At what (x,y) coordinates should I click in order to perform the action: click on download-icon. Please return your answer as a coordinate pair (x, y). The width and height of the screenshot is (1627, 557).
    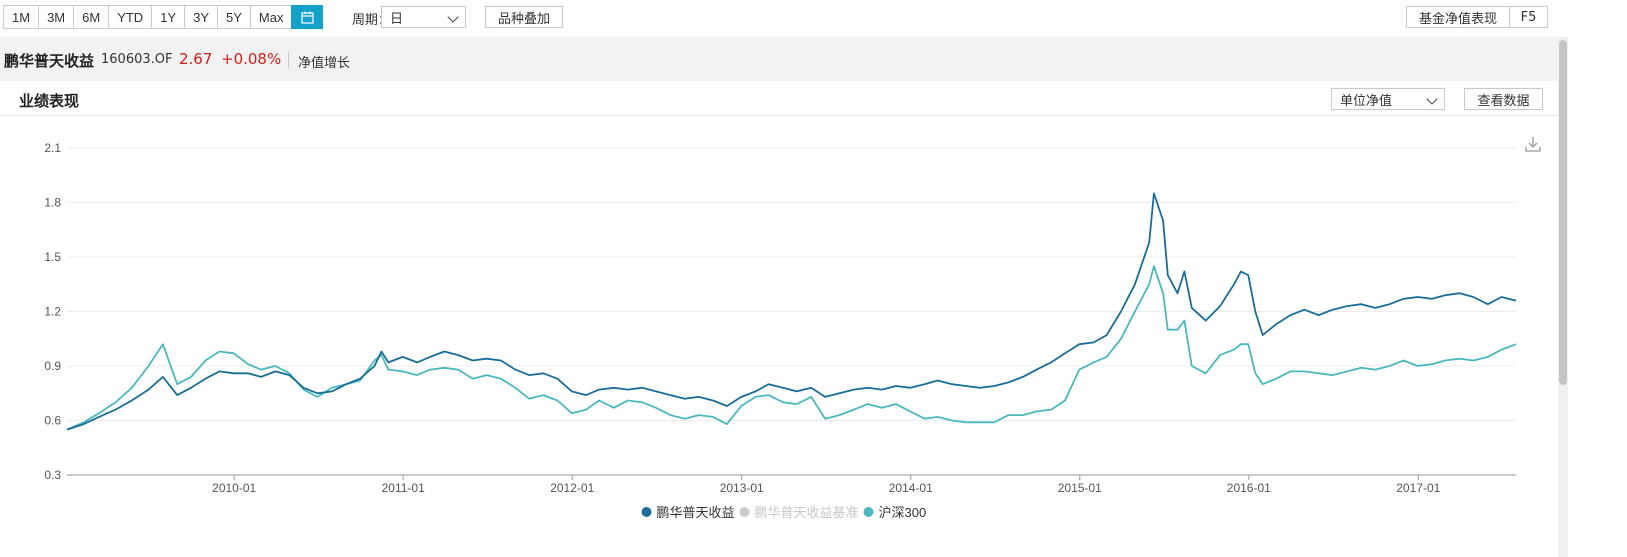
    Looking at the image, I should click on (1533, 144).